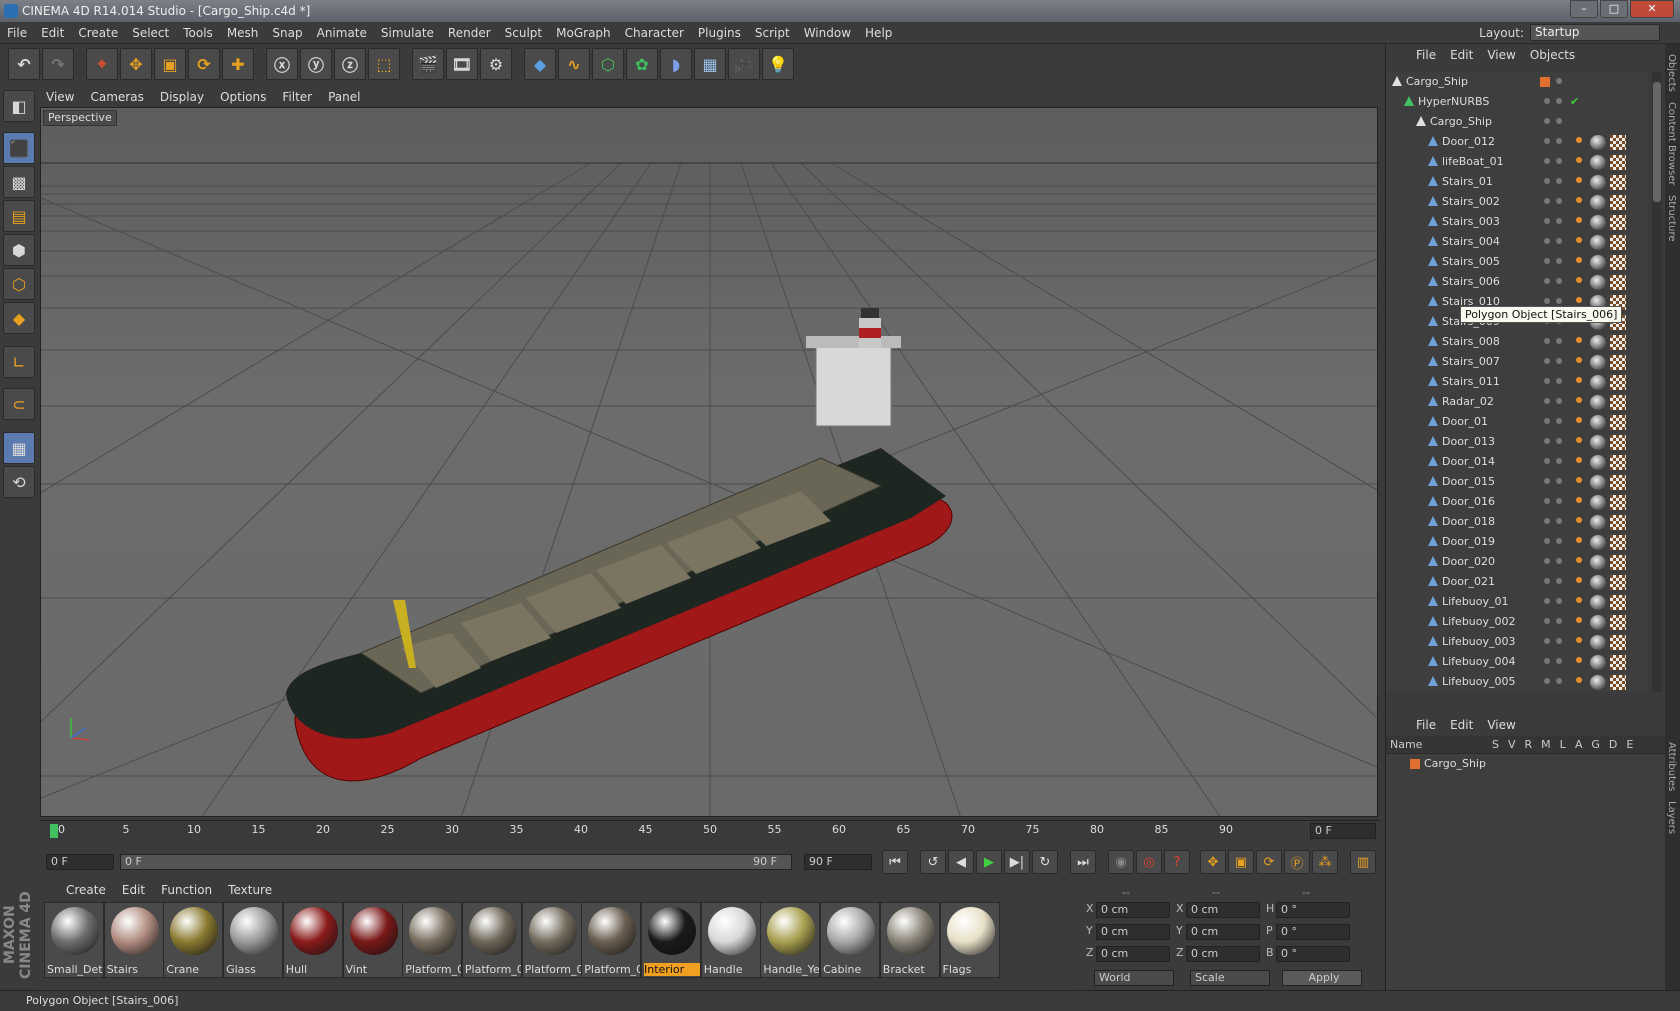 The height and width of the screenshot is (1011, 1680). Describe the element at coordinates (186, 890) in the screenshot. I see `material-menu-function: Function` at that location.